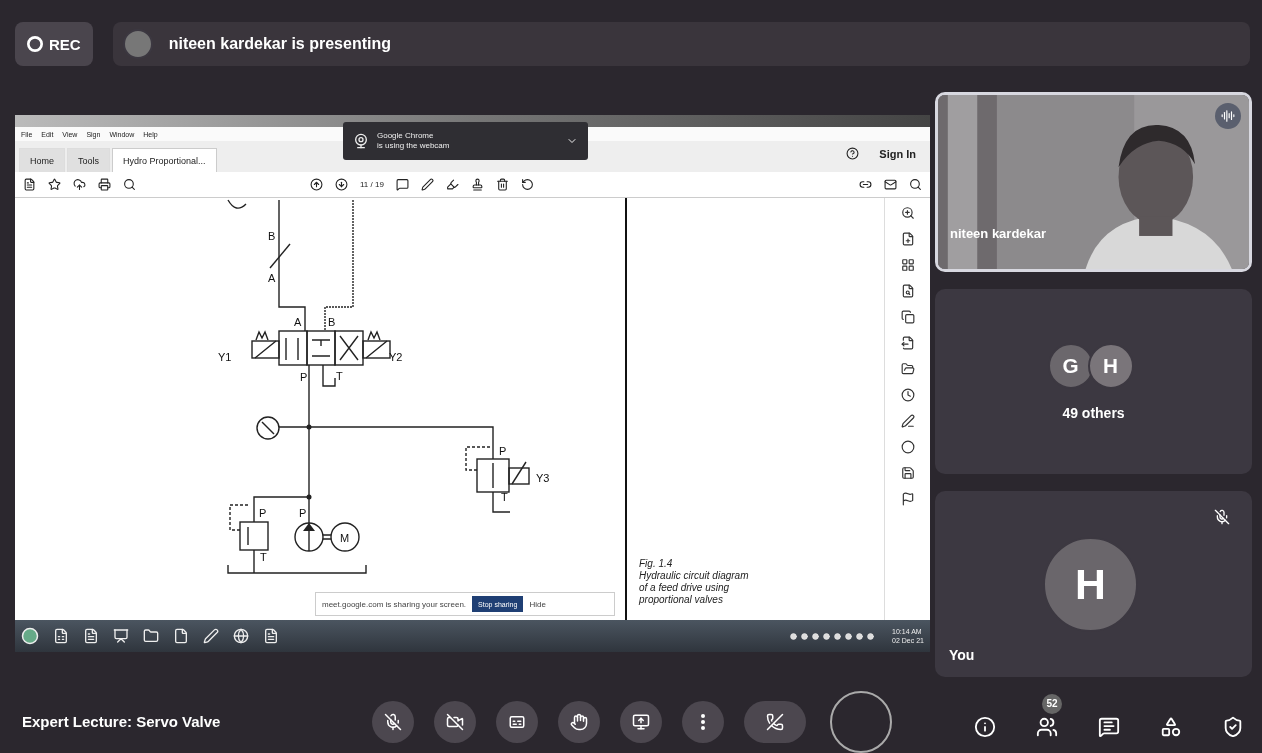 Image resolution: width=1262 pixels, height=753 pixels. Describe the element at coordinates (517, 721) in the screenshot. I see `captions-button` at that location.